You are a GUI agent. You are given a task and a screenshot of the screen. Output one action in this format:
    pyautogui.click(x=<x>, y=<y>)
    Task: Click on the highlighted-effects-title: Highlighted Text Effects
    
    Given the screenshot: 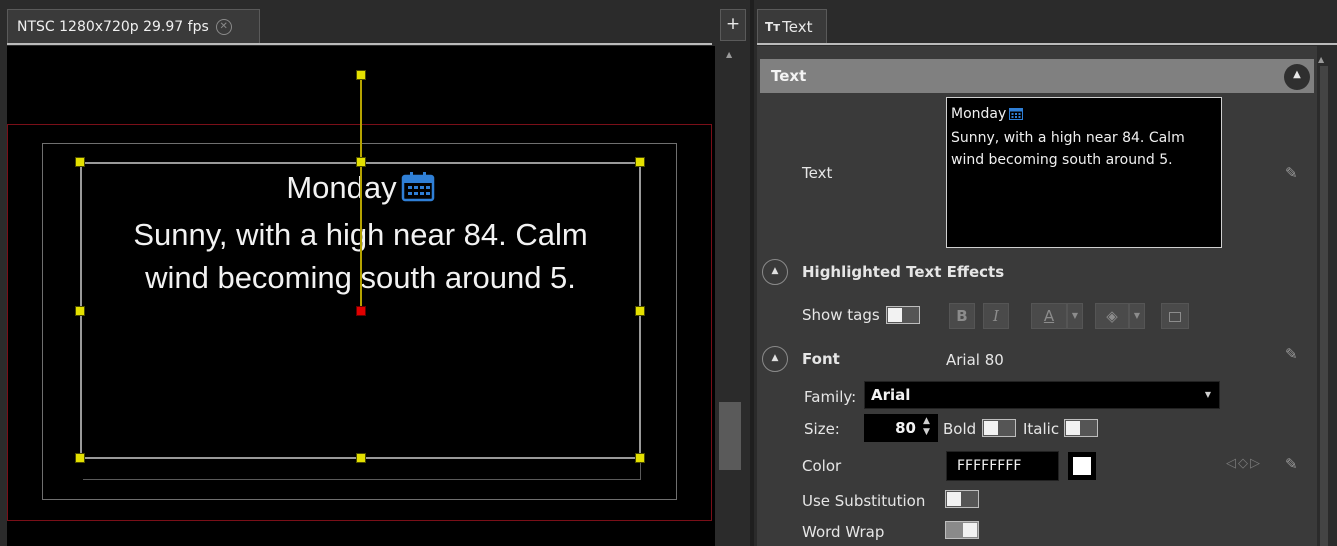 What is the action you would take?
    pyautogui.click(x=903, y=272)
    